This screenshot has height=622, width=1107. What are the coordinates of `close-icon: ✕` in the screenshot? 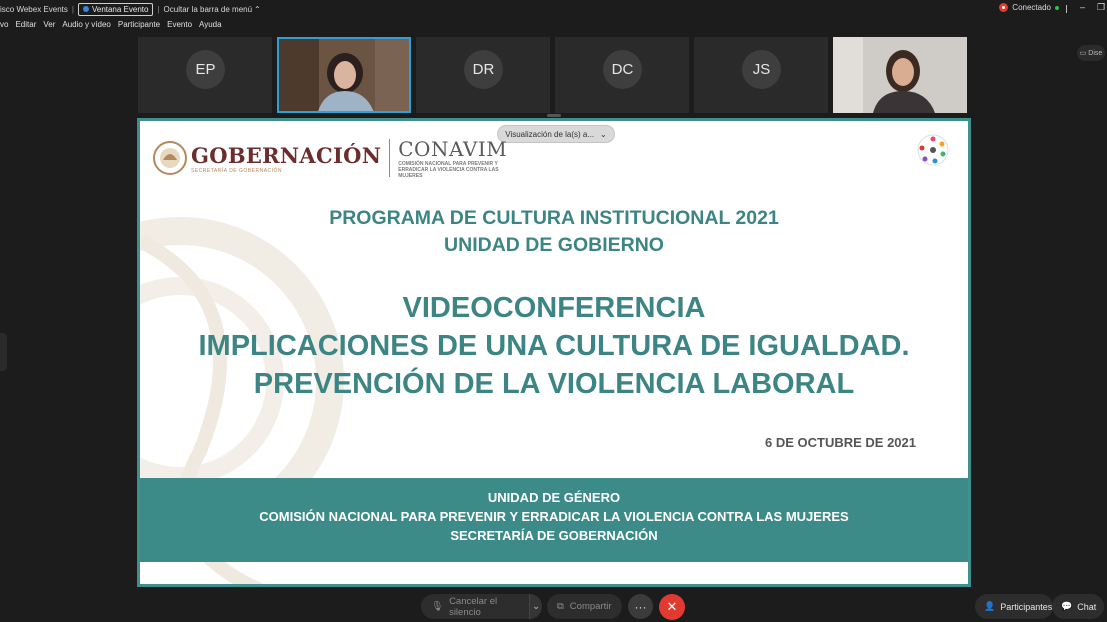 It's located at (672, 606).